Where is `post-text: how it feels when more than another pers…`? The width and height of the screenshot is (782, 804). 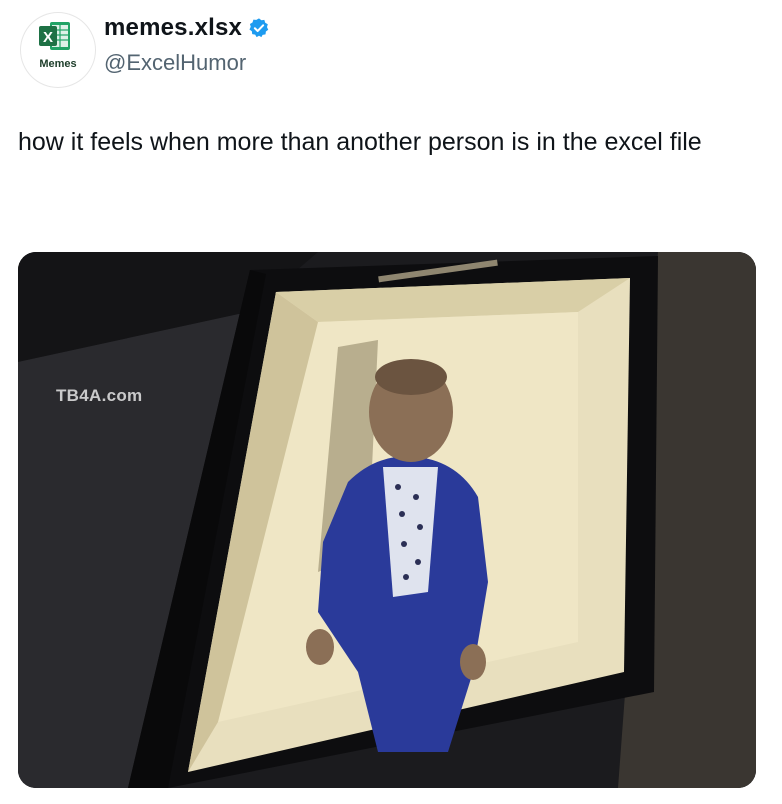 post-text: how it feels when more than another pers… is located at coordinates (360, 142).